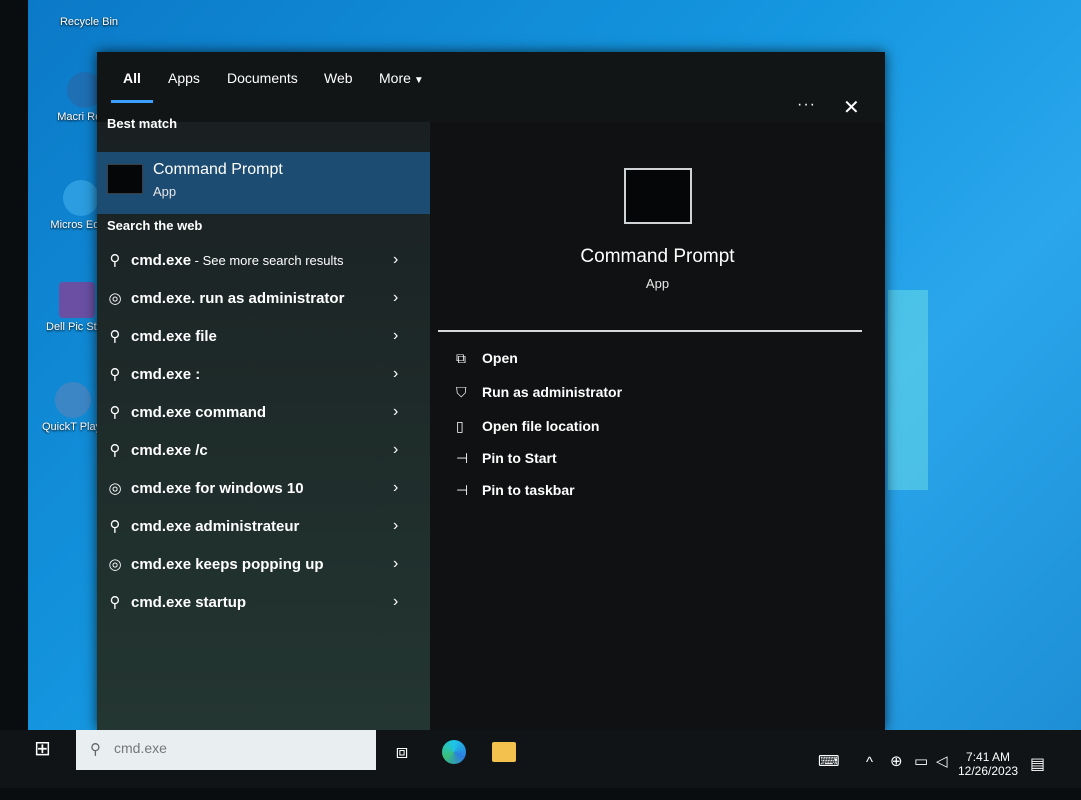 The image size is (1081, 800). Describe the element at coordinates (528, 490) in the screenshot. I see `action-label: Pin to taskbar` at that location.